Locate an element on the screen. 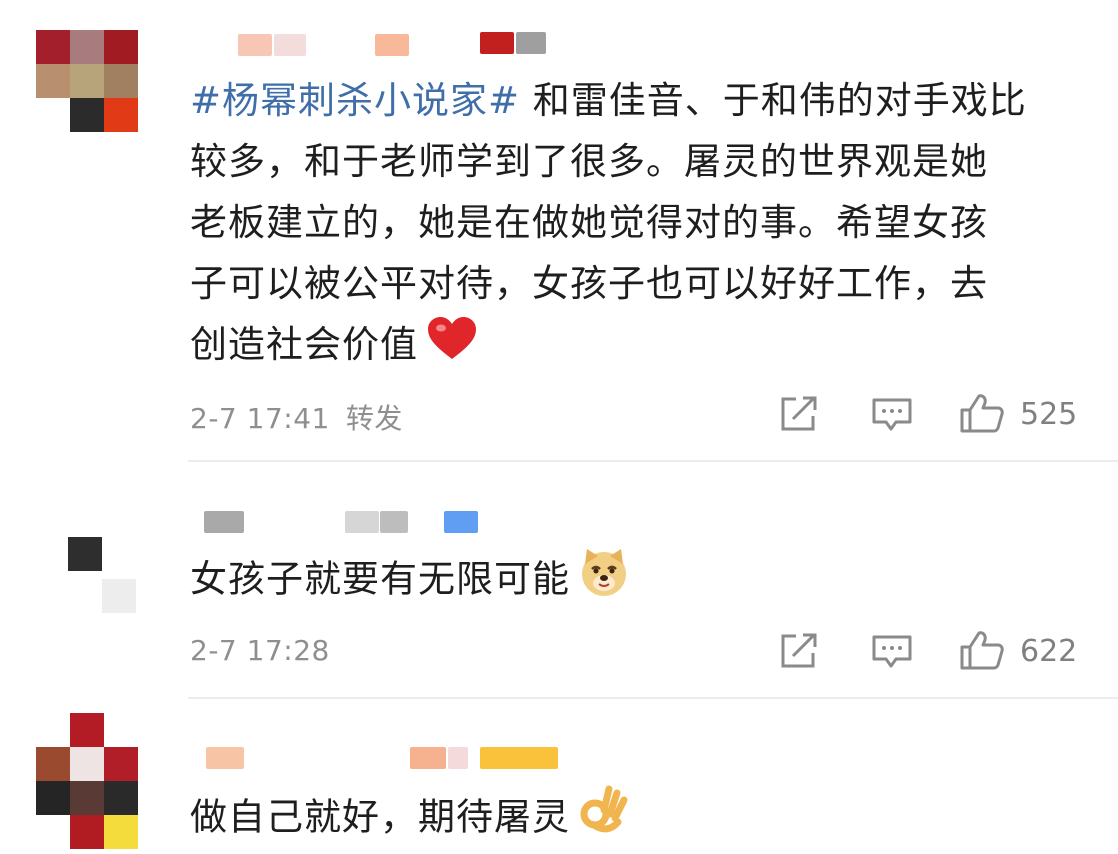  ok-hand-emoji is located at coordinates (604, 819).